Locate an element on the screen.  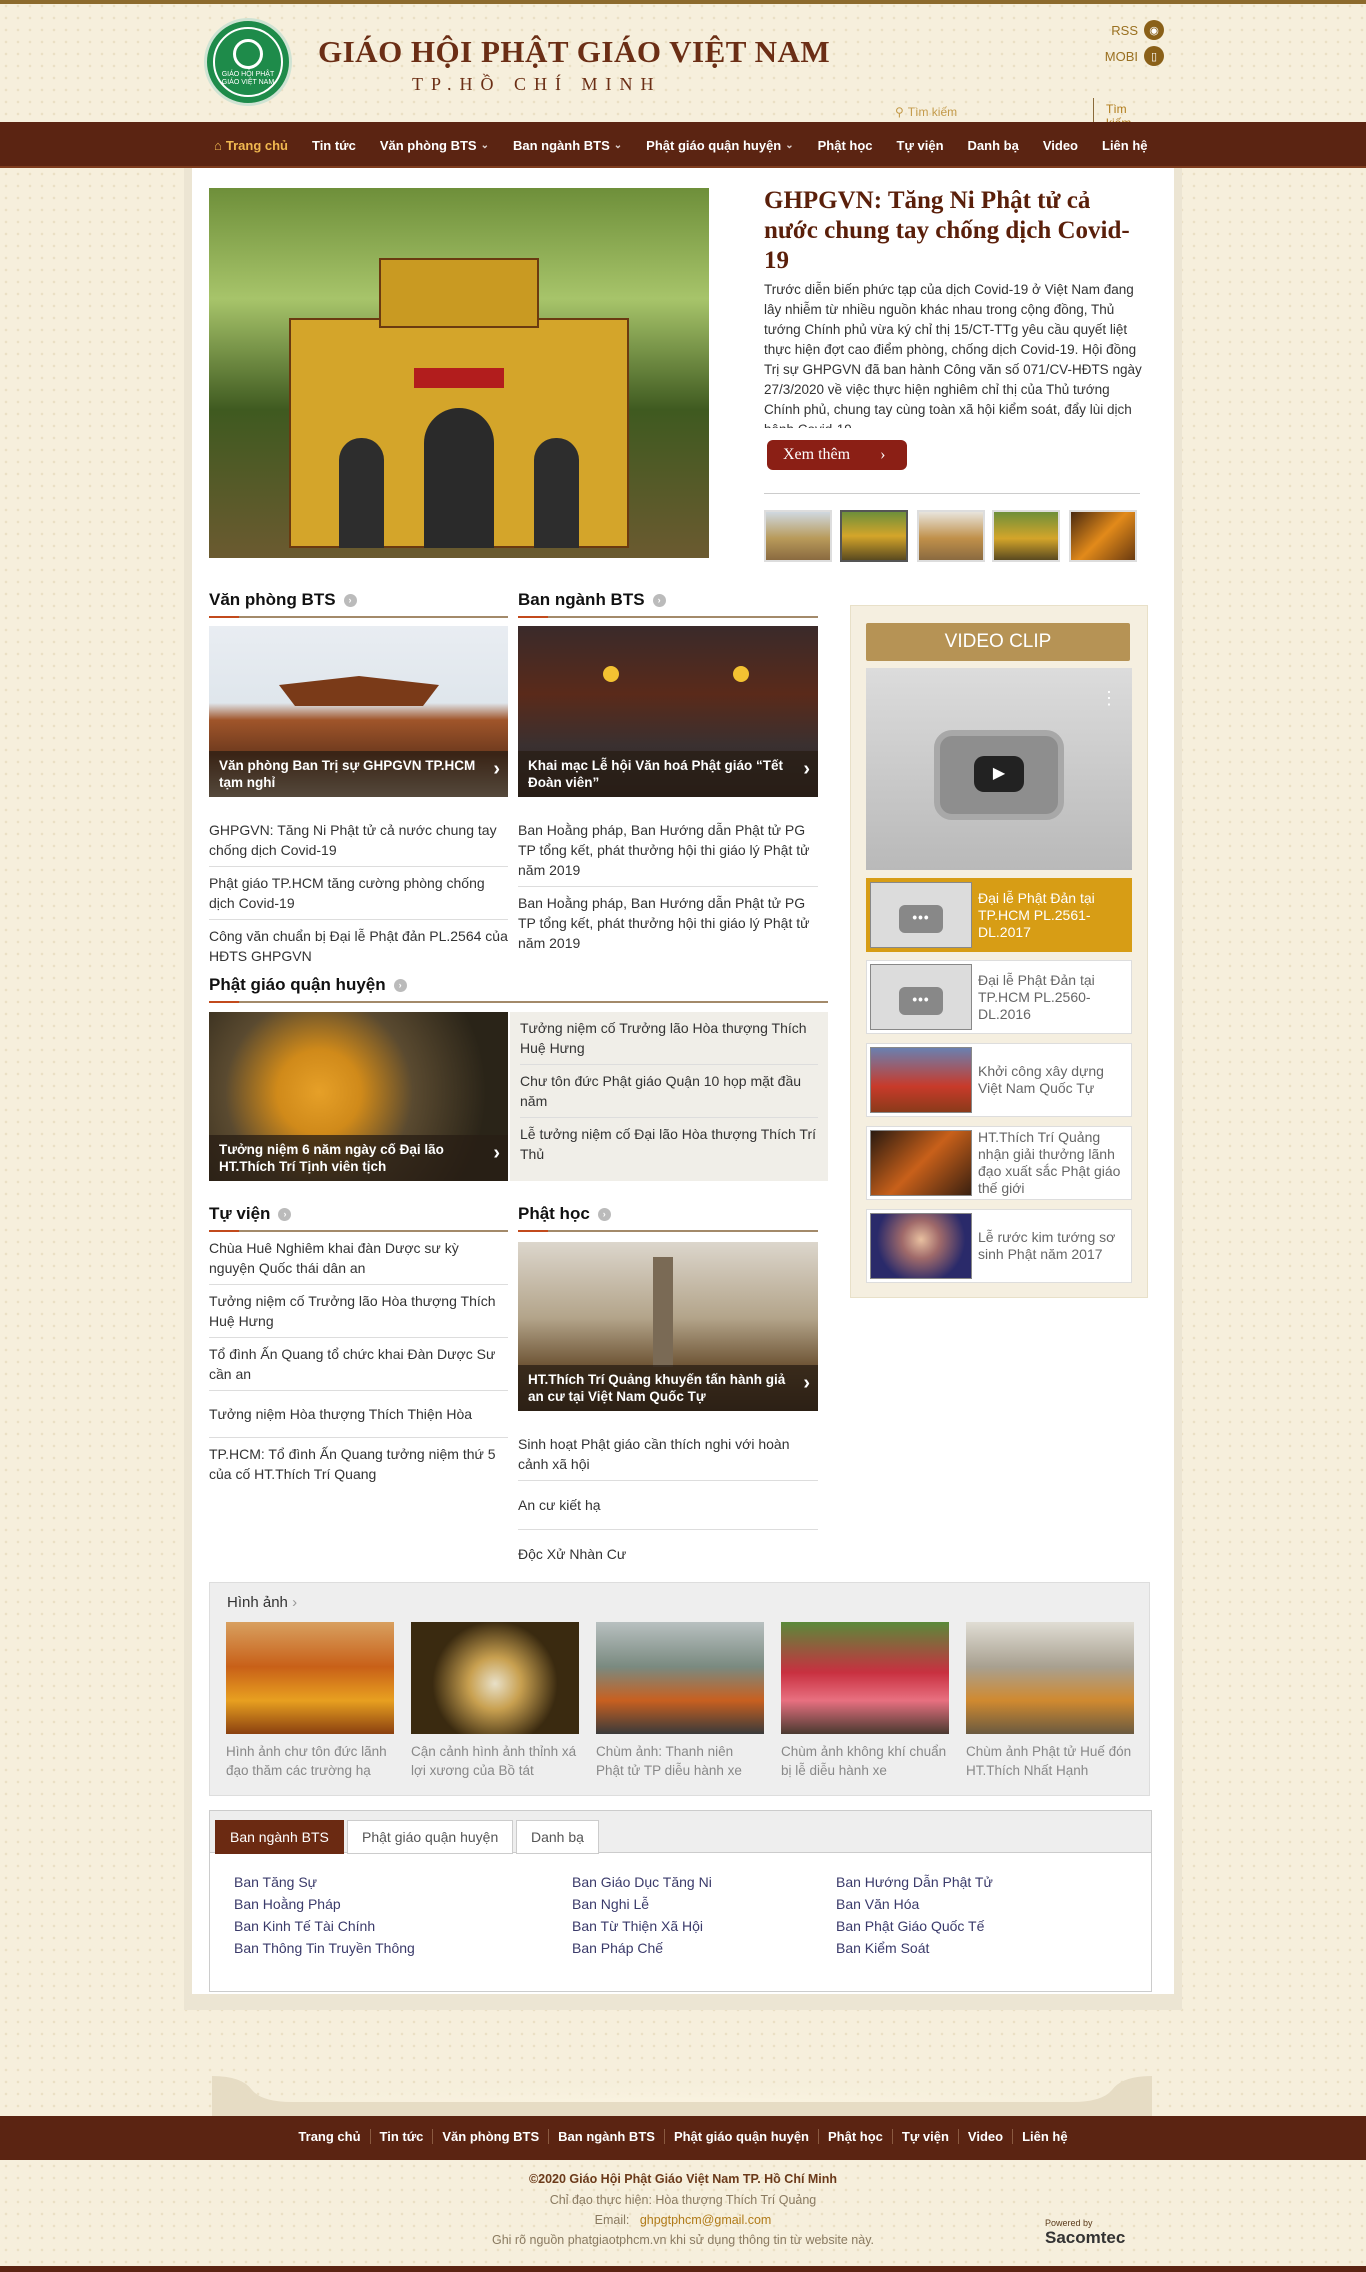
mobi-link: MOBI ▯ is located at coordinates (1134, 56).